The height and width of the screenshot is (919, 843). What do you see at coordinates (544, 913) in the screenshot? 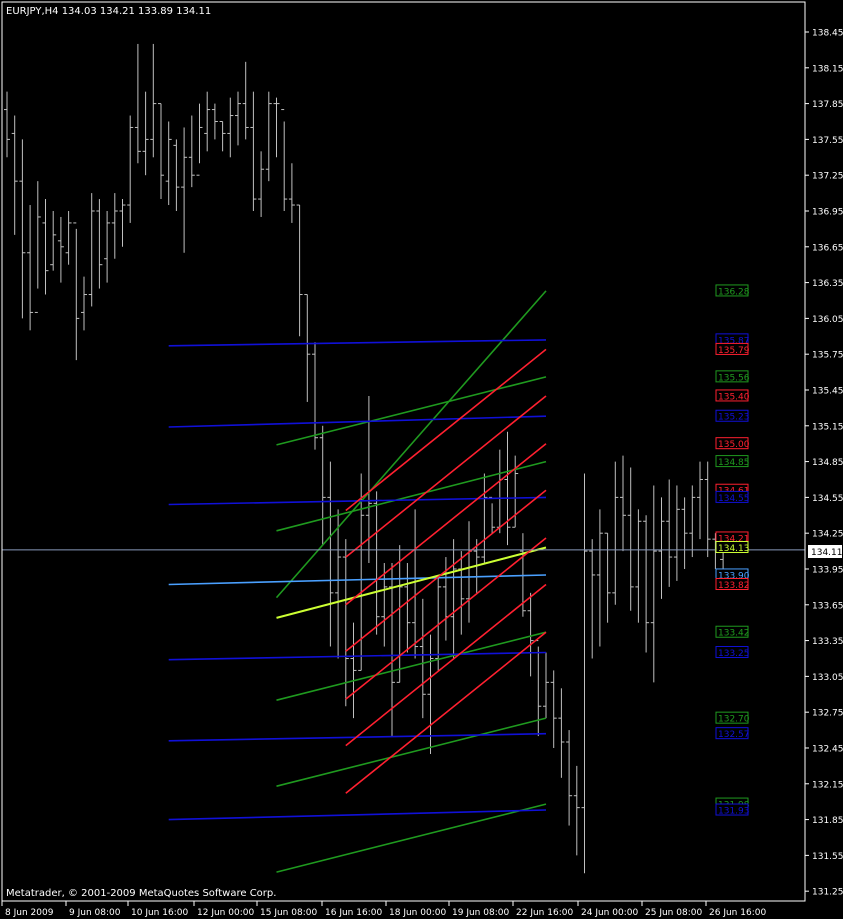
I see `x-tick-label: 22 Jun 16:00` at bounding box center [544, 913].